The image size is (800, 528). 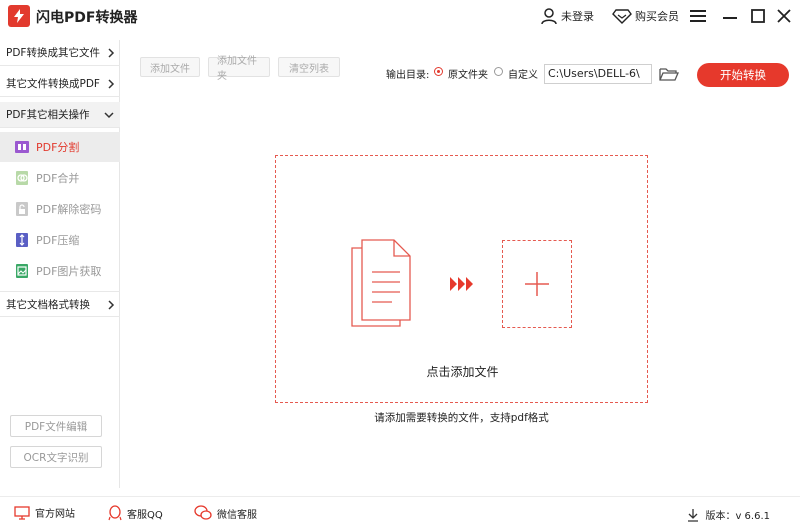 I want to click on sidebar-category-label: 其它文件转换成PDF, so click(x=53, y=84).